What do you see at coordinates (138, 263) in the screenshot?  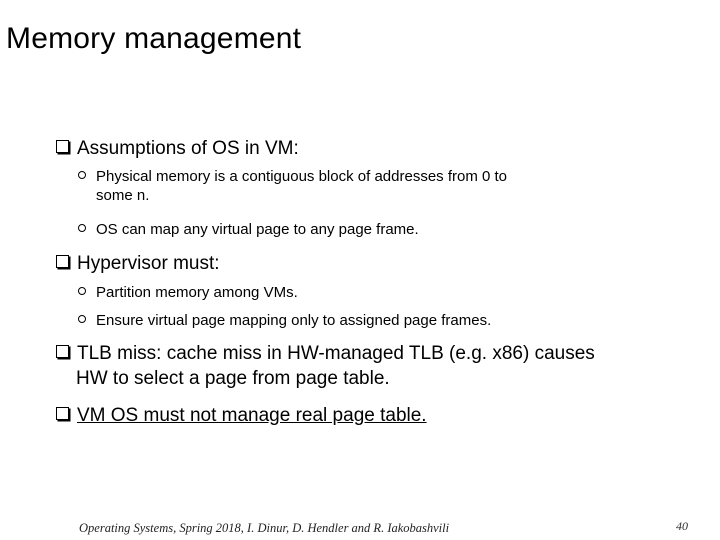 I see `bullet-hypervisor: Hypervisor must:` at bounding box center [138, 263].